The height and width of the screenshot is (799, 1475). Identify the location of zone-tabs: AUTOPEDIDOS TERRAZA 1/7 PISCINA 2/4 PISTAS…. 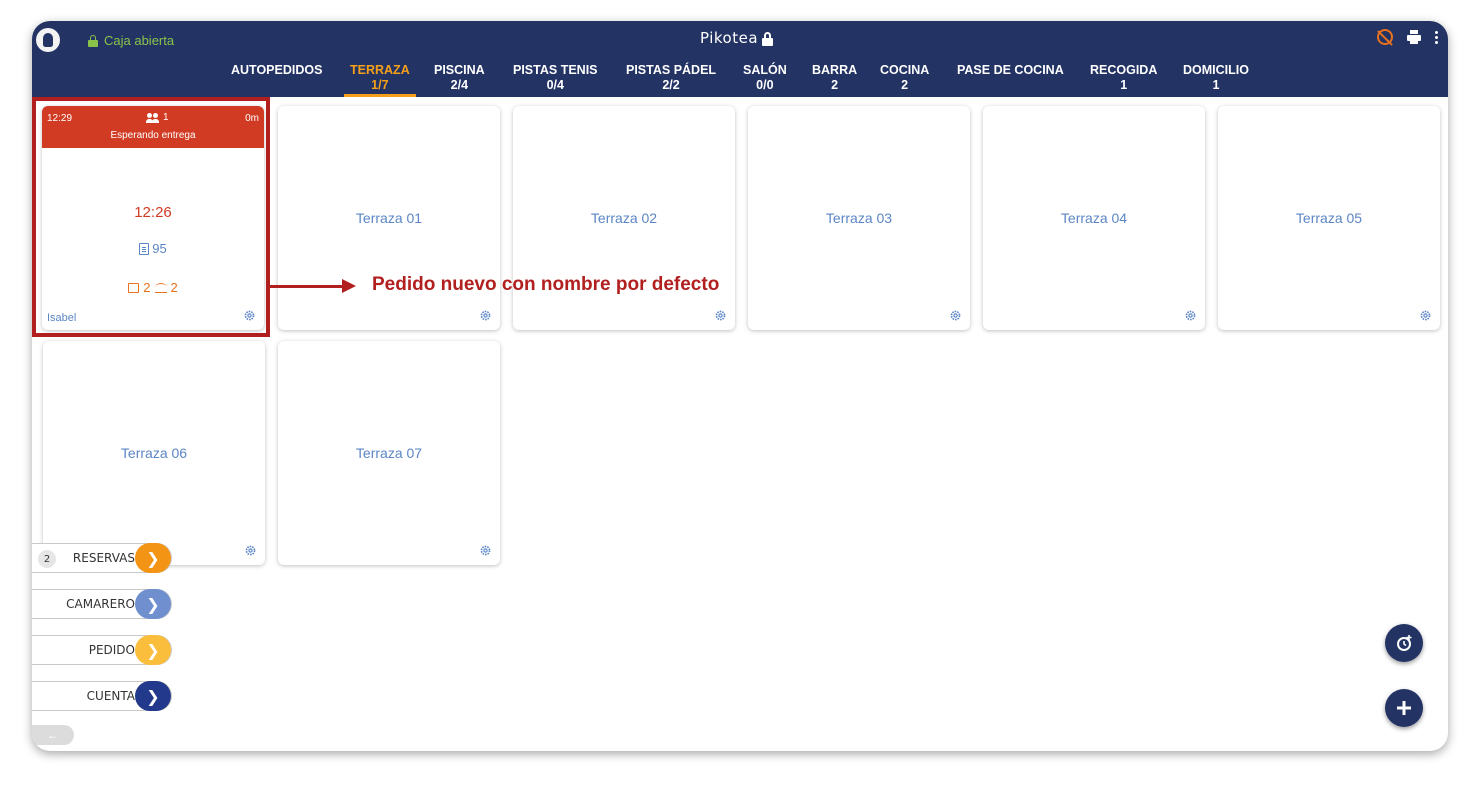
(740, 80).